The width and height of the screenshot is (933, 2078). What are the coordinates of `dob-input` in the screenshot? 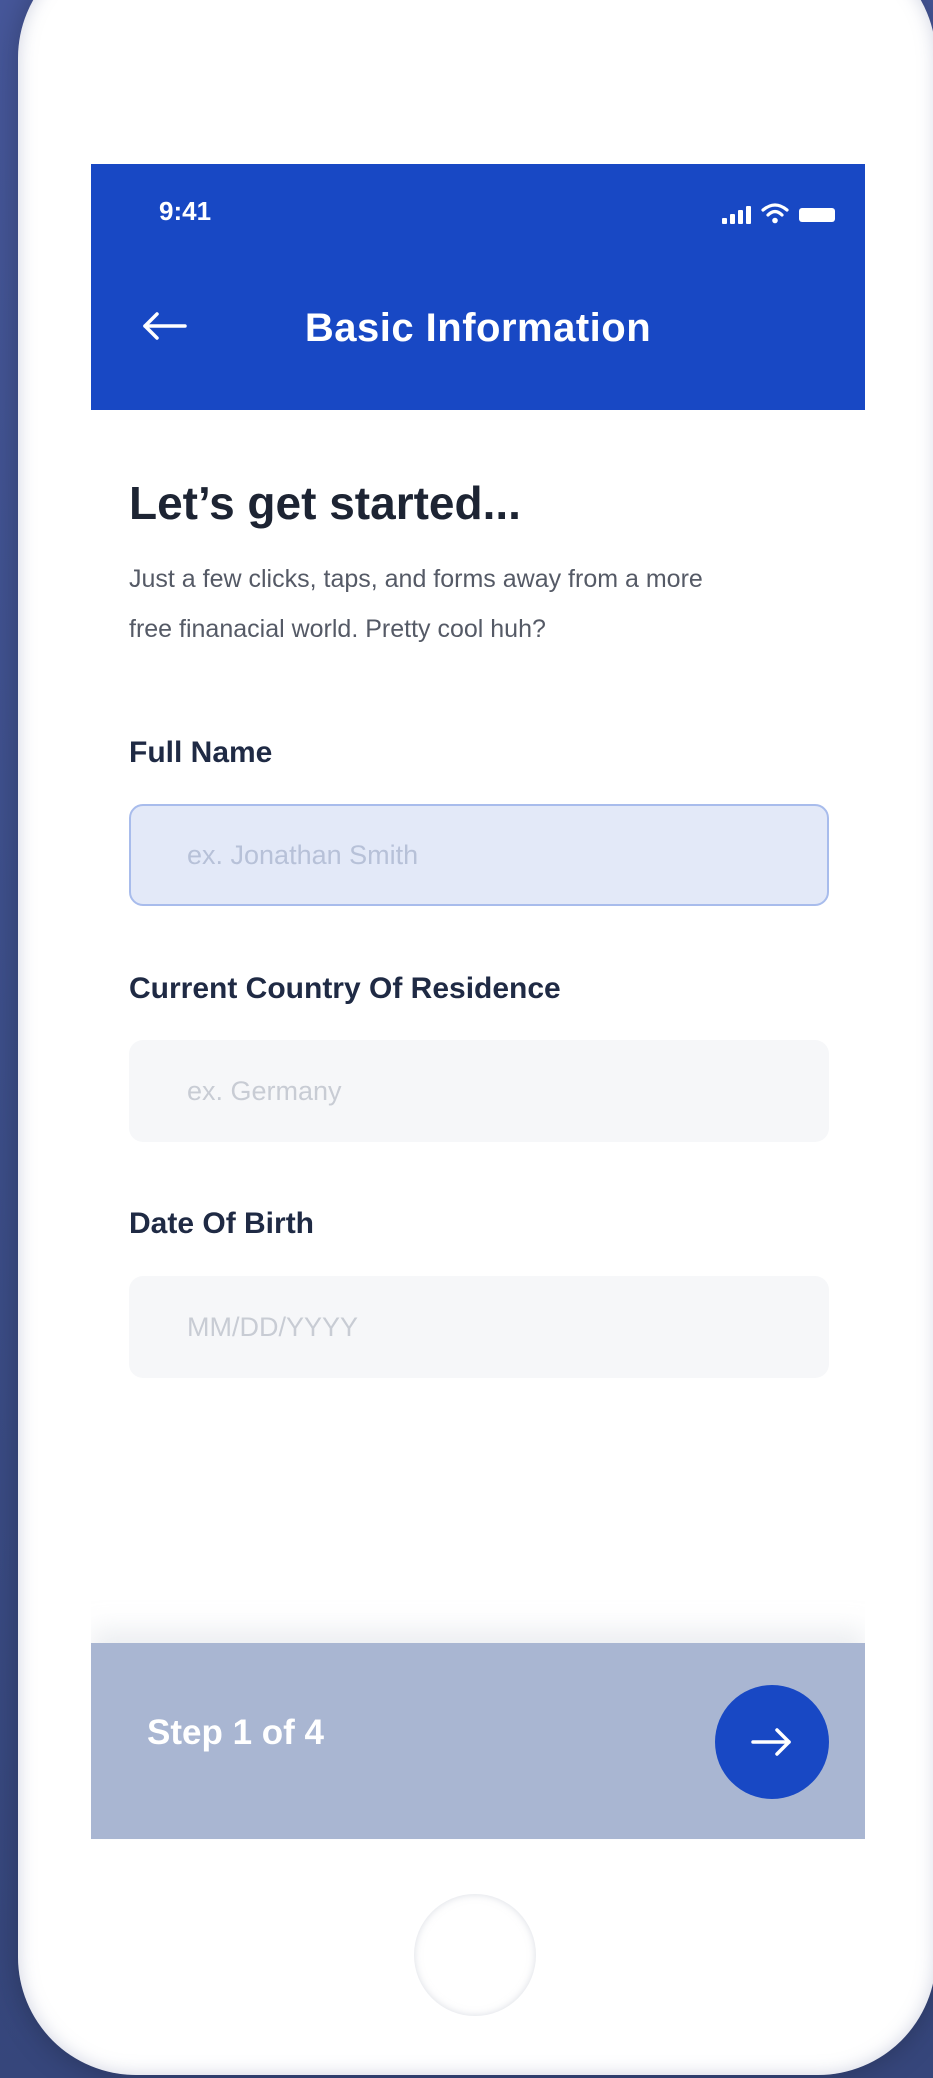 It's located at (479, 1327).